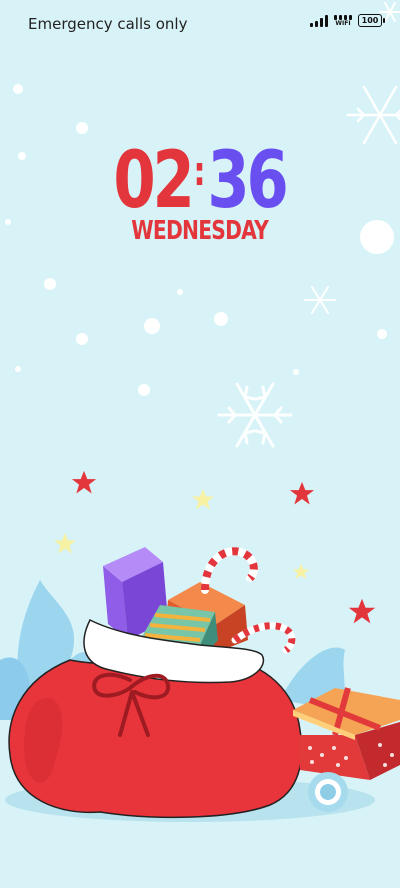 The image size is (400, 888). What do you see at coordinates (154, 181) in the screenshot?
I see `clock-hours: 02` at bounding box center [154, 181].